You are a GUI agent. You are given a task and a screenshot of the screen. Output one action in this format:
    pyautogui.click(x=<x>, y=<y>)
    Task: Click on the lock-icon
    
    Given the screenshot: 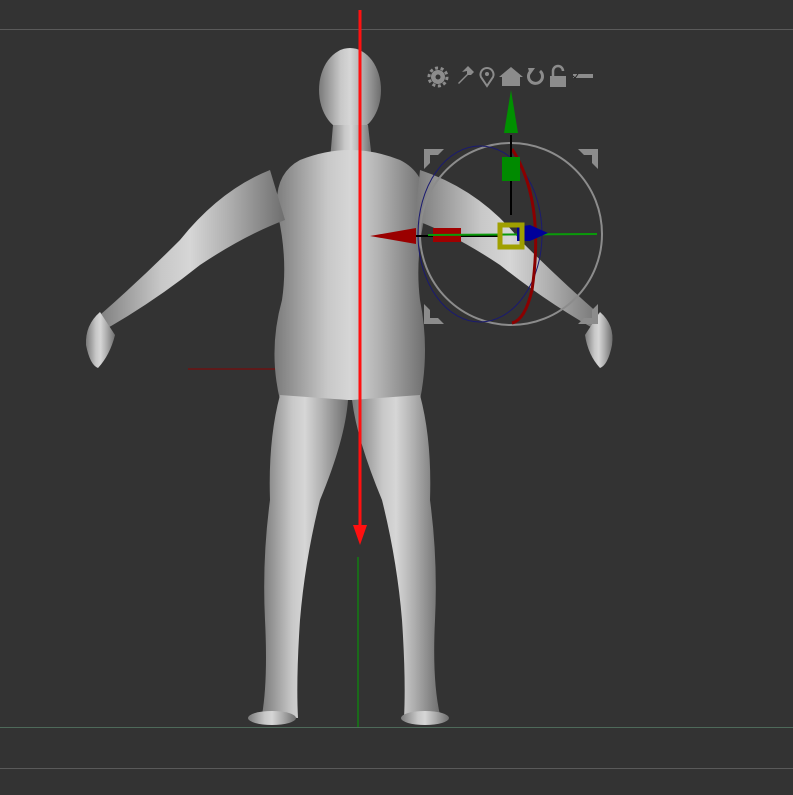 What is the action you would take?
    pyautogui.click(x=558, y=75)
    